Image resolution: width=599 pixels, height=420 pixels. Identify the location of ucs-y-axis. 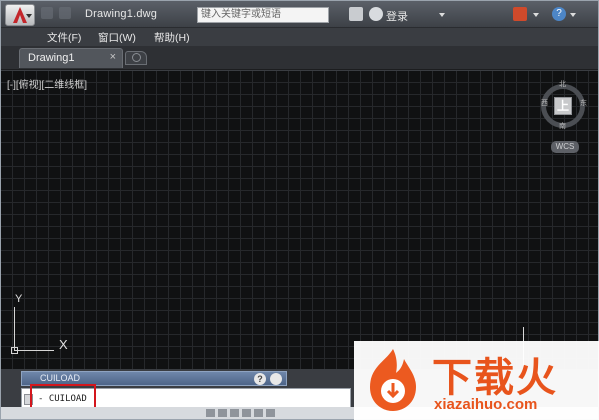
(14, 329).